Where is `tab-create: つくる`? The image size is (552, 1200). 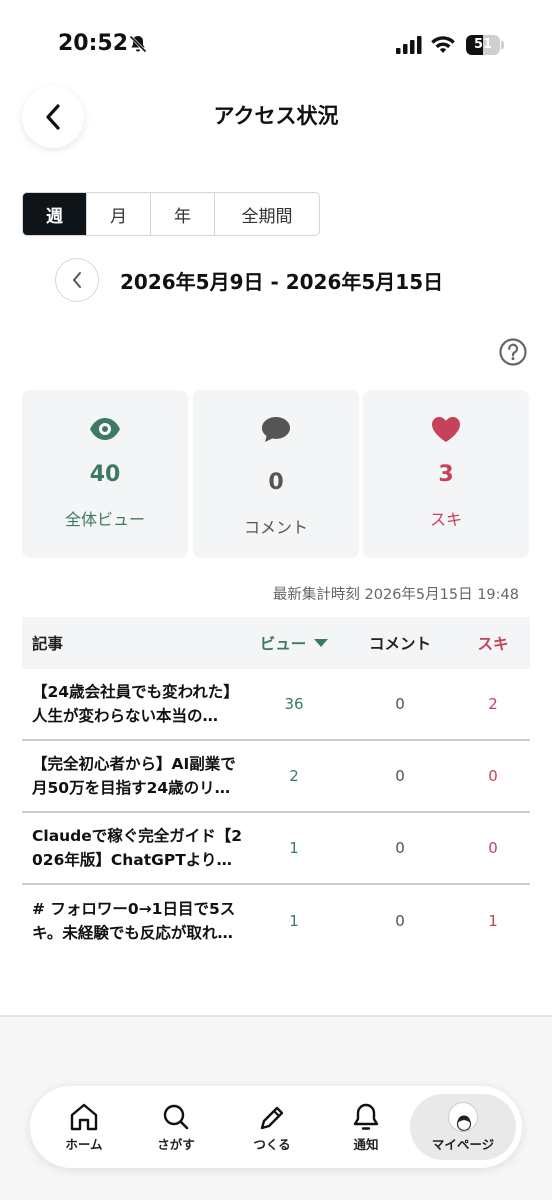 tab-create: つくる is located at coordinates (272, 1127).